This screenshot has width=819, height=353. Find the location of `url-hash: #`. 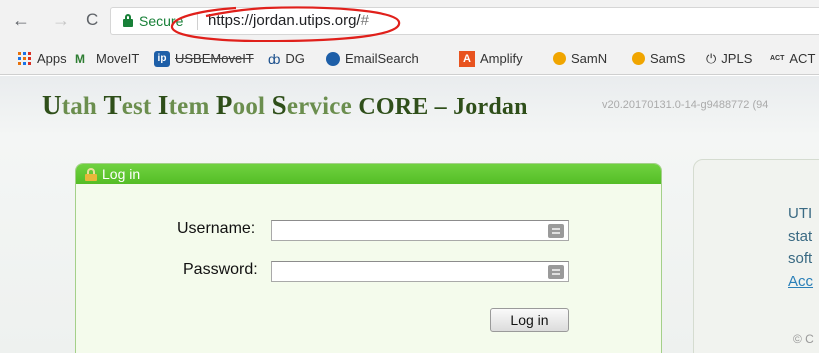

url-hash: # is located at coordinates (364, 20).